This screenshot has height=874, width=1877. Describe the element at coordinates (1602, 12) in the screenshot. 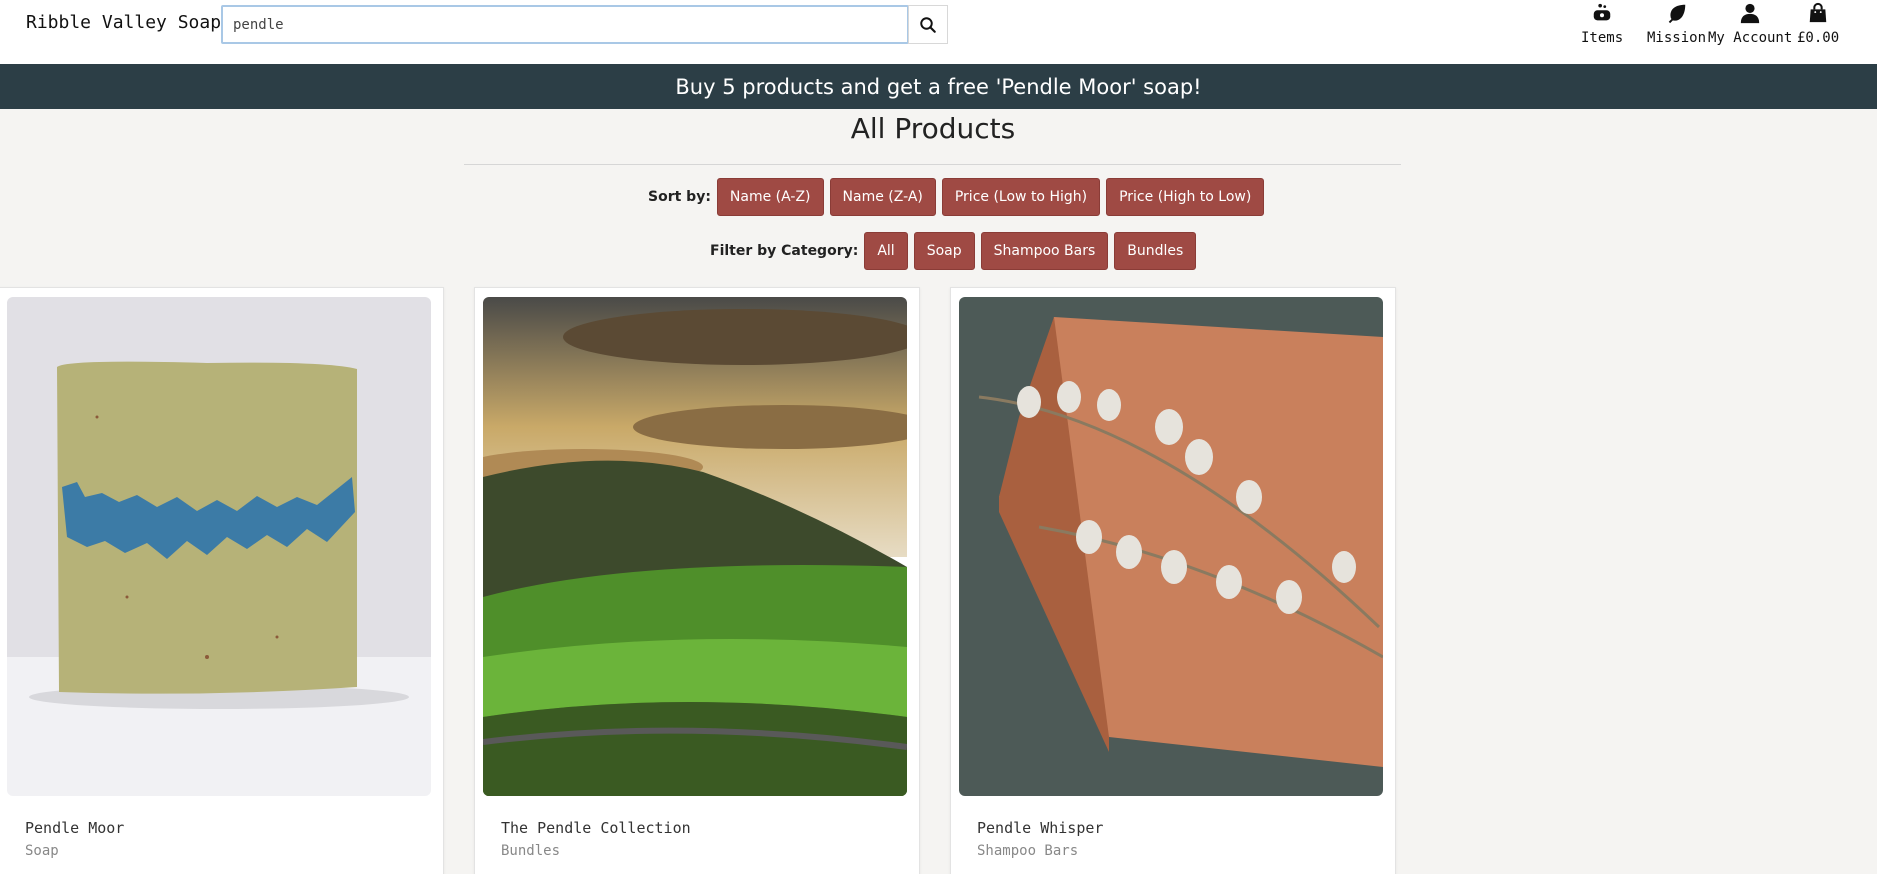

I see `soap-icon` at that location.